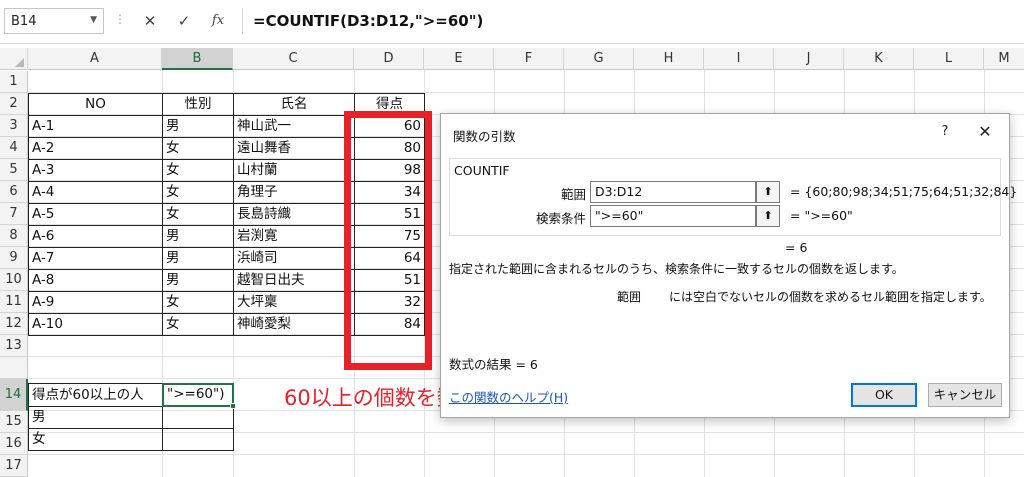 This screenshot has width=1024, height=477. I want to click on row-header-17: 17, so click(14, 466).